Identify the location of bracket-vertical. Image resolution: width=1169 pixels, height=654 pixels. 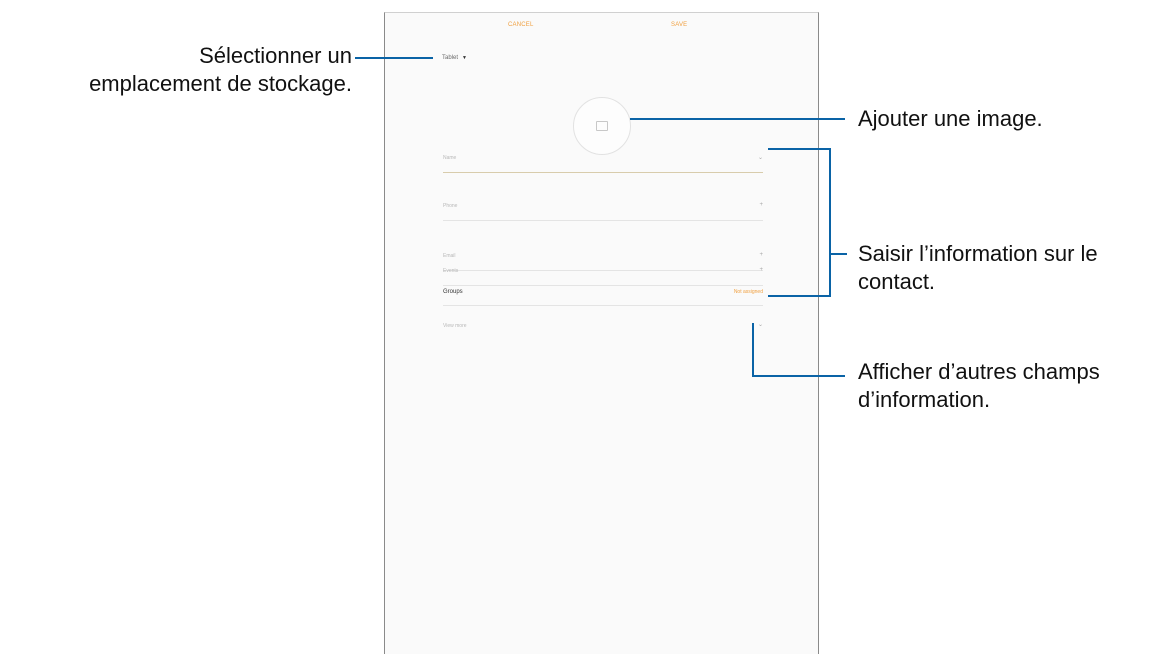
(830, 222).